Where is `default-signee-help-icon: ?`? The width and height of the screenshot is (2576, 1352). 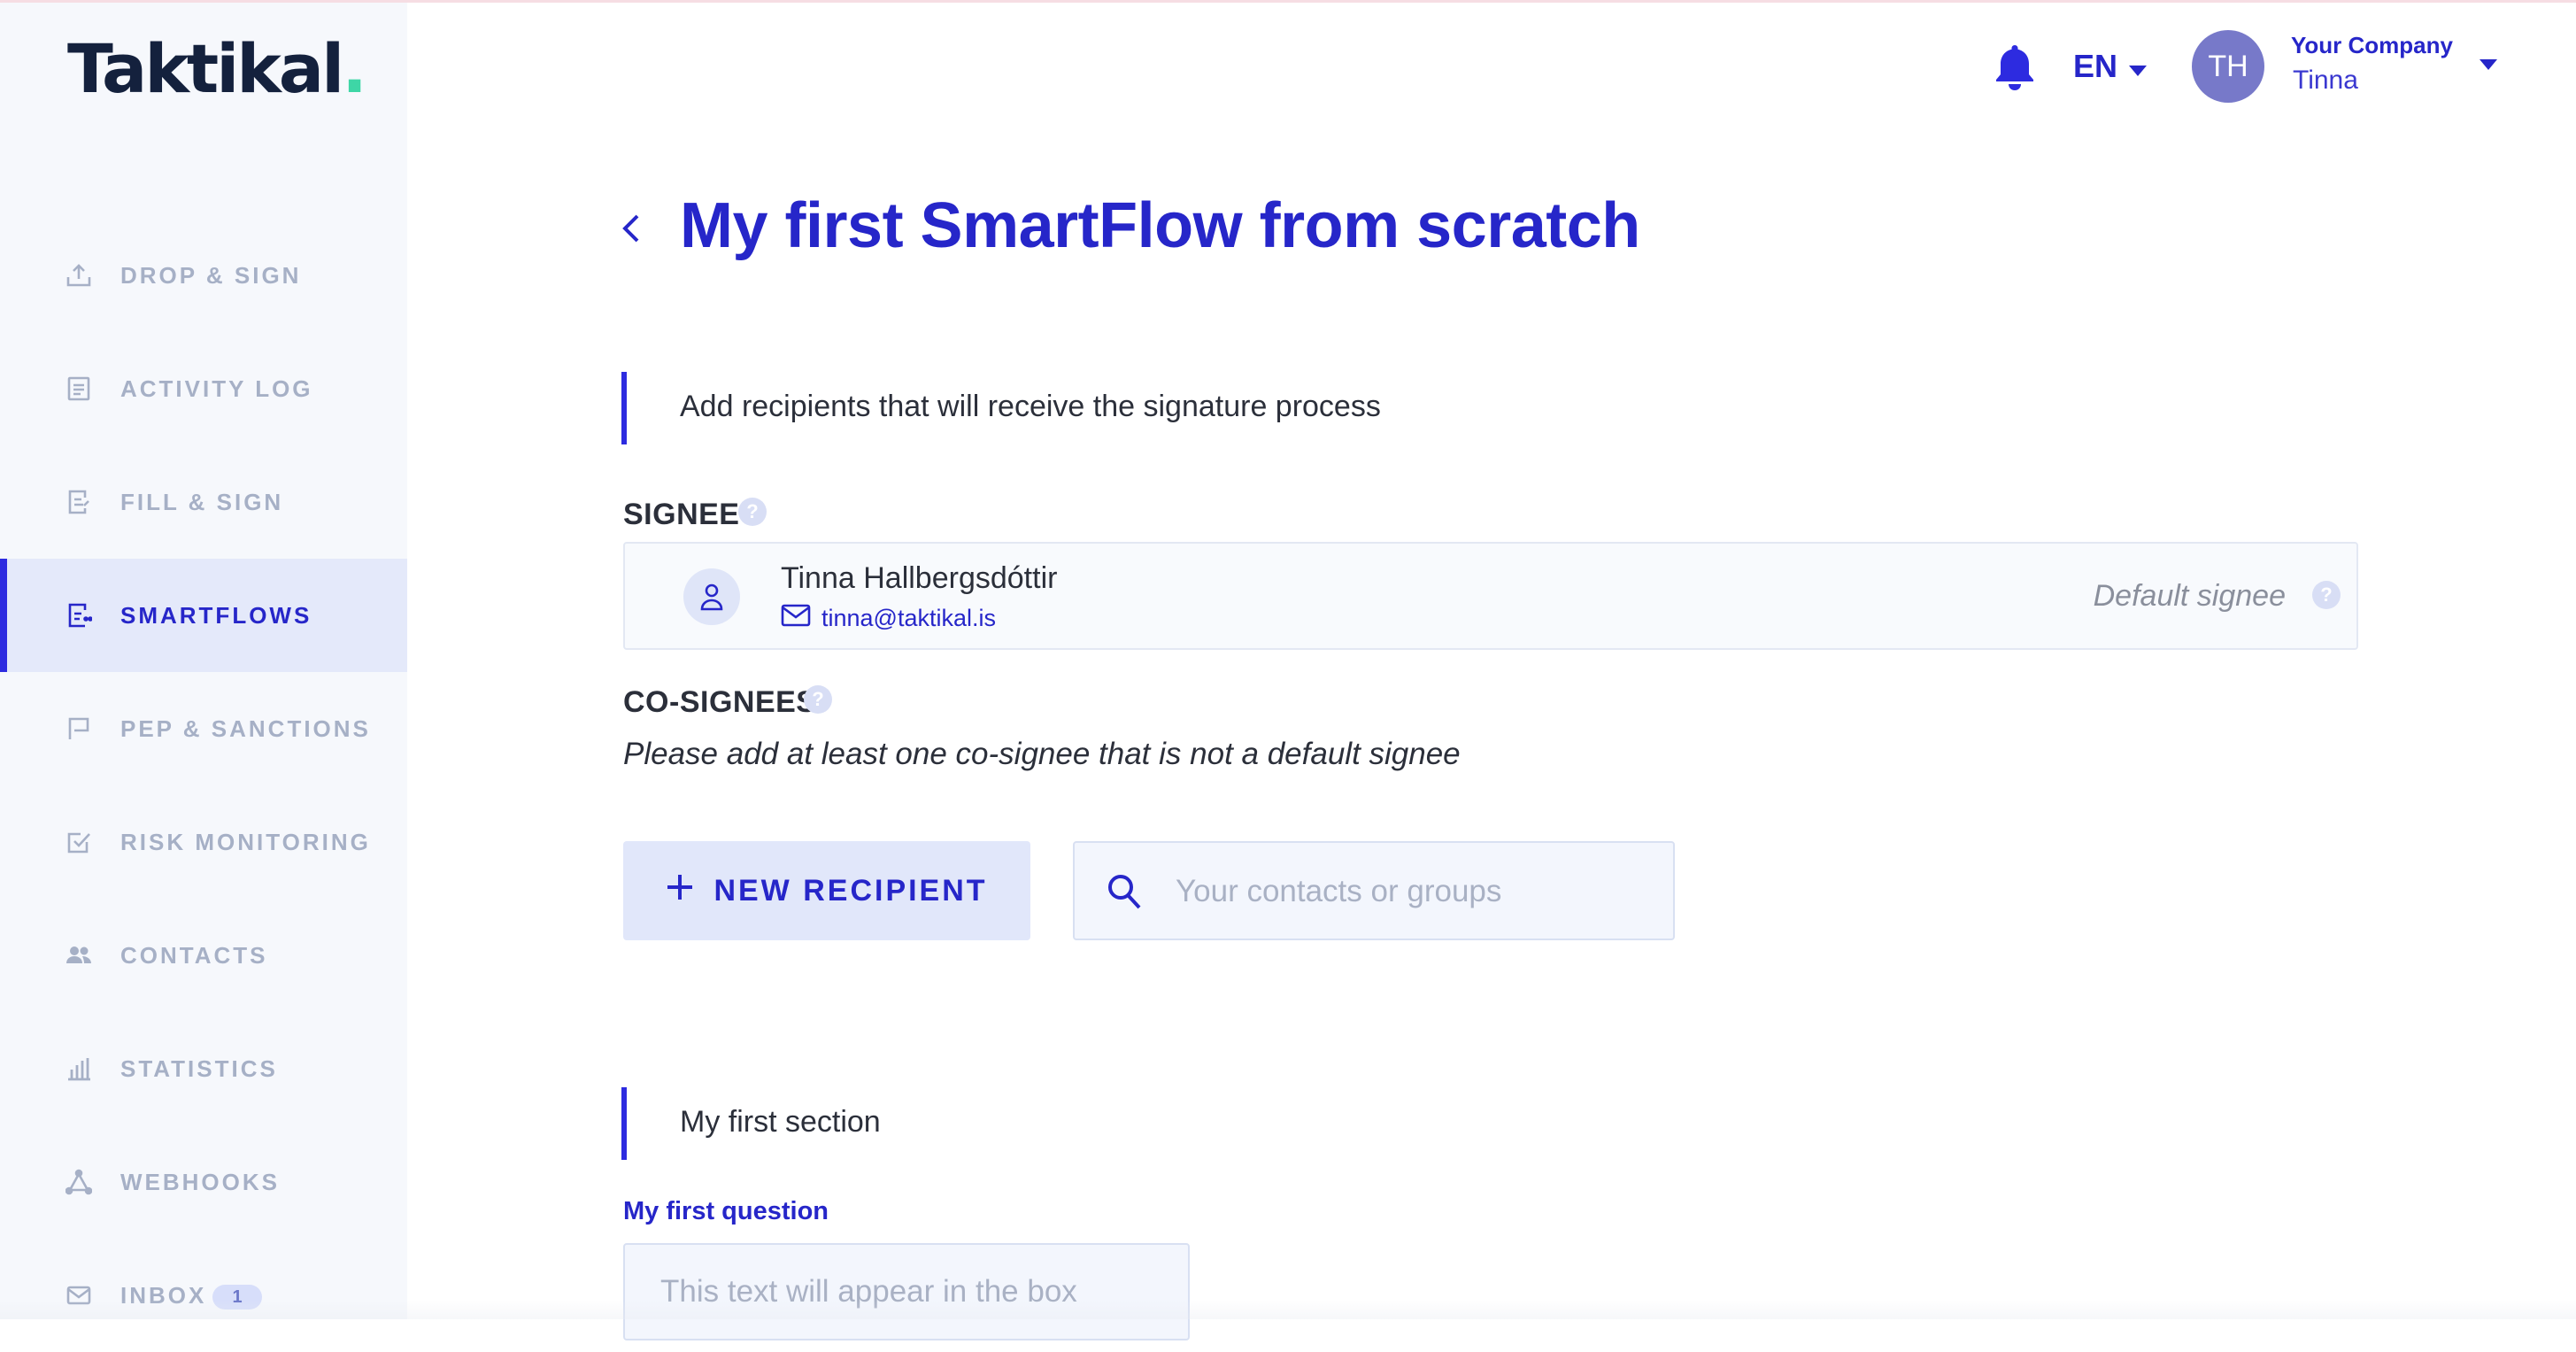 default-signee-help-icon: ? is located at coordinates (2326, 595).